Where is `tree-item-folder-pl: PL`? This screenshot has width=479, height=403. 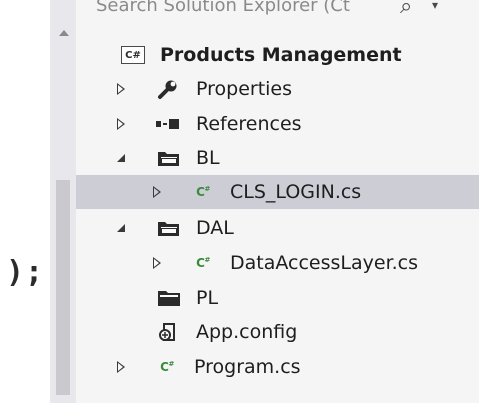
tree-item-folder-pl: PL is located at coordinates (277, 298).